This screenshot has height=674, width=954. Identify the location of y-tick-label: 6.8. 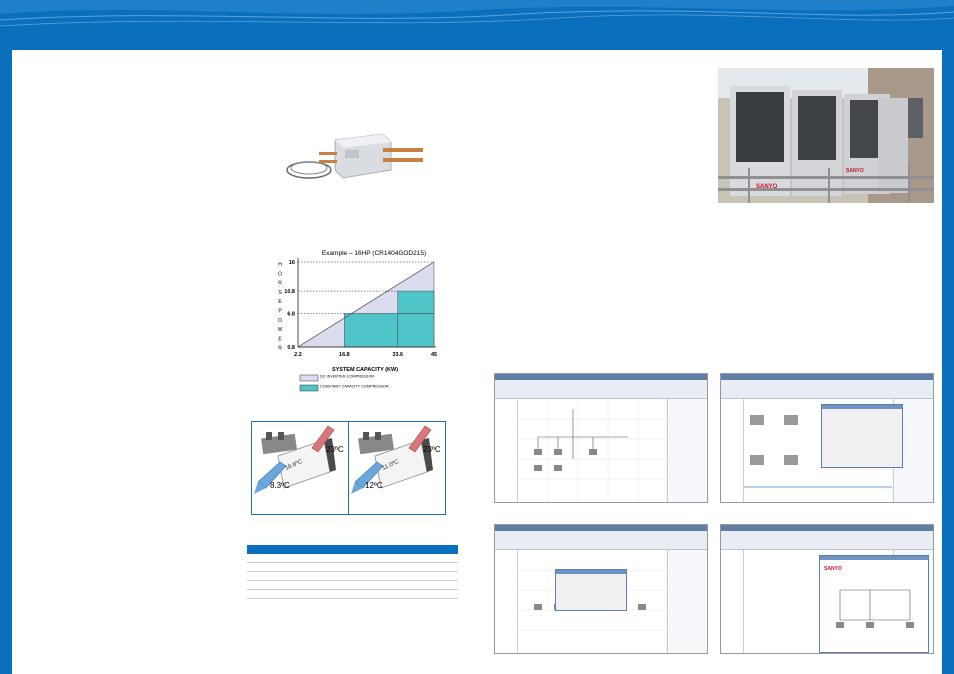
(291, 314).